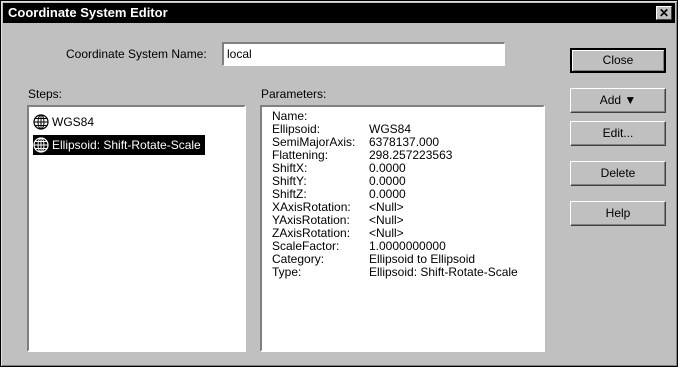  What do you see at coordinates (294, 94) in the screenshot?
I see `parameters-label: Parameters:` at bounding box center [294, 94].